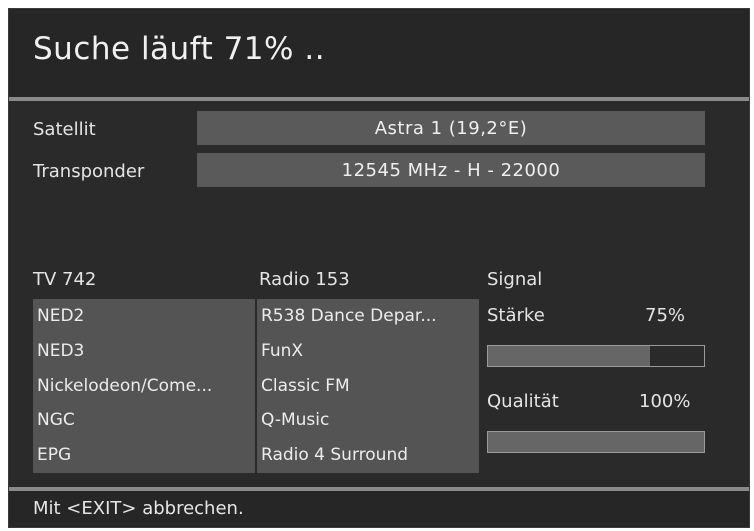  Describe the element at coordinates (89, 171) in the screenshot. I see `transponder-label: Transponder` at that location.